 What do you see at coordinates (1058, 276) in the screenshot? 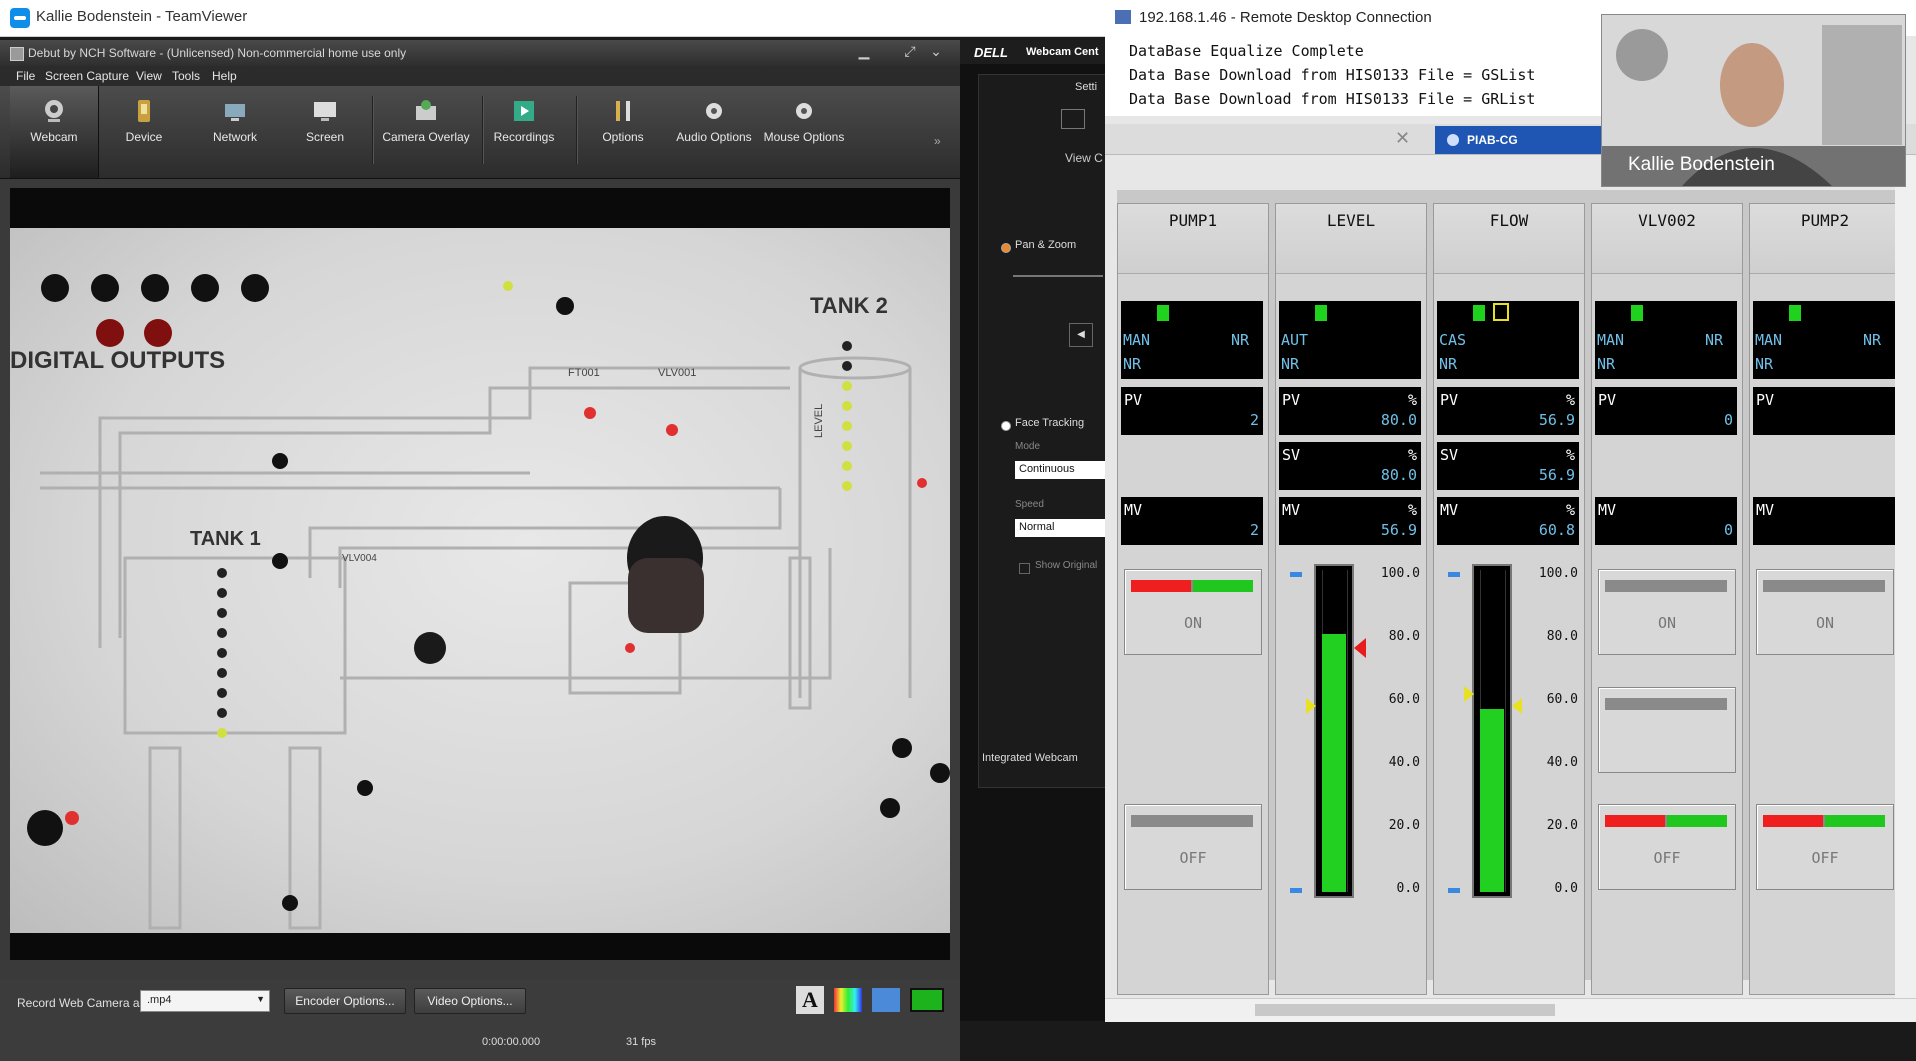
I see `zoom-slider` at bounding box center [1058, 276].